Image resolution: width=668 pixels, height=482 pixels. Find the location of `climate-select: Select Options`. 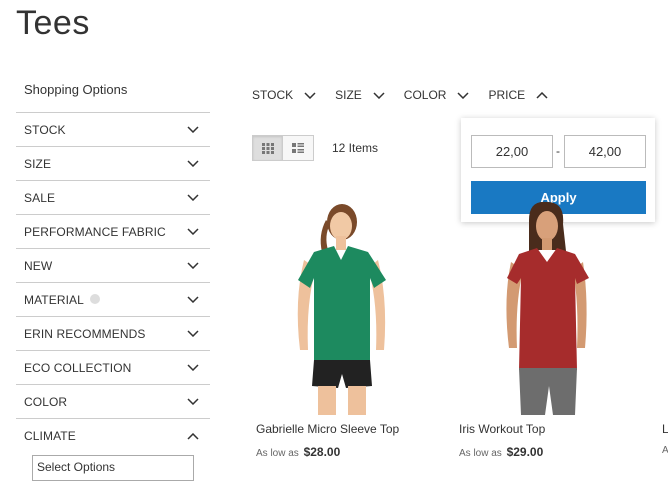

climate-select: Select Options is located at coordinates (113, 468).